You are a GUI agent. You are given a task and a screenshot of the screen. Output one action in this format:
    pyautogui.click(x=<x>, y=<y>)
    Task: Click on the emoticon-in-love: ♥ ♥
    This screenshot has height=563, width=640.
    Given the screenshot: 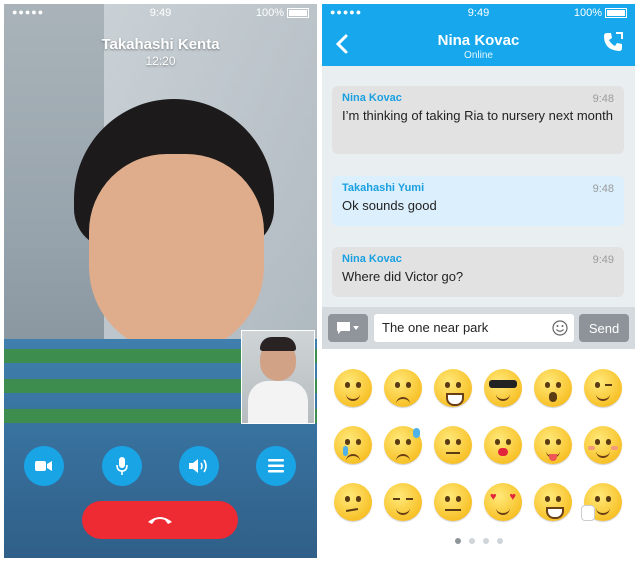 What is the action you would take?
    pyautogui.click(x=503, y=502)
    